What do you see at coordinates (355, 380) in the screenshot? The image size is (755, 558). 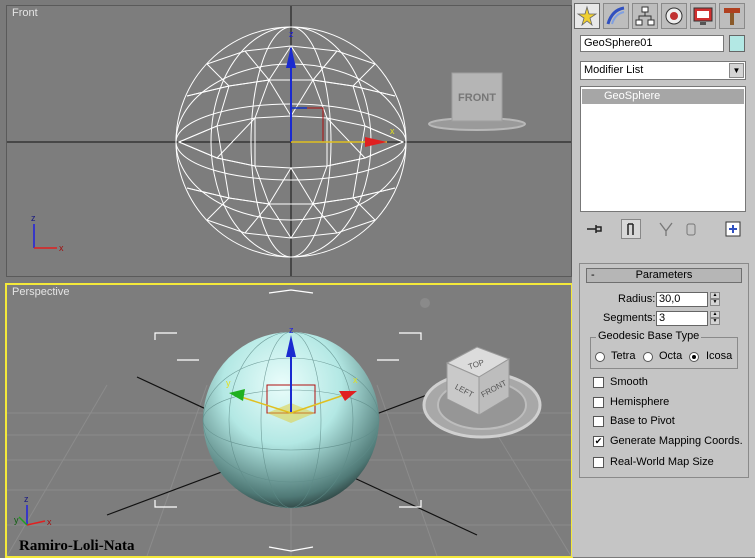 I see `persp-gizmo-x-label: x` at bounding box center [355, 380].